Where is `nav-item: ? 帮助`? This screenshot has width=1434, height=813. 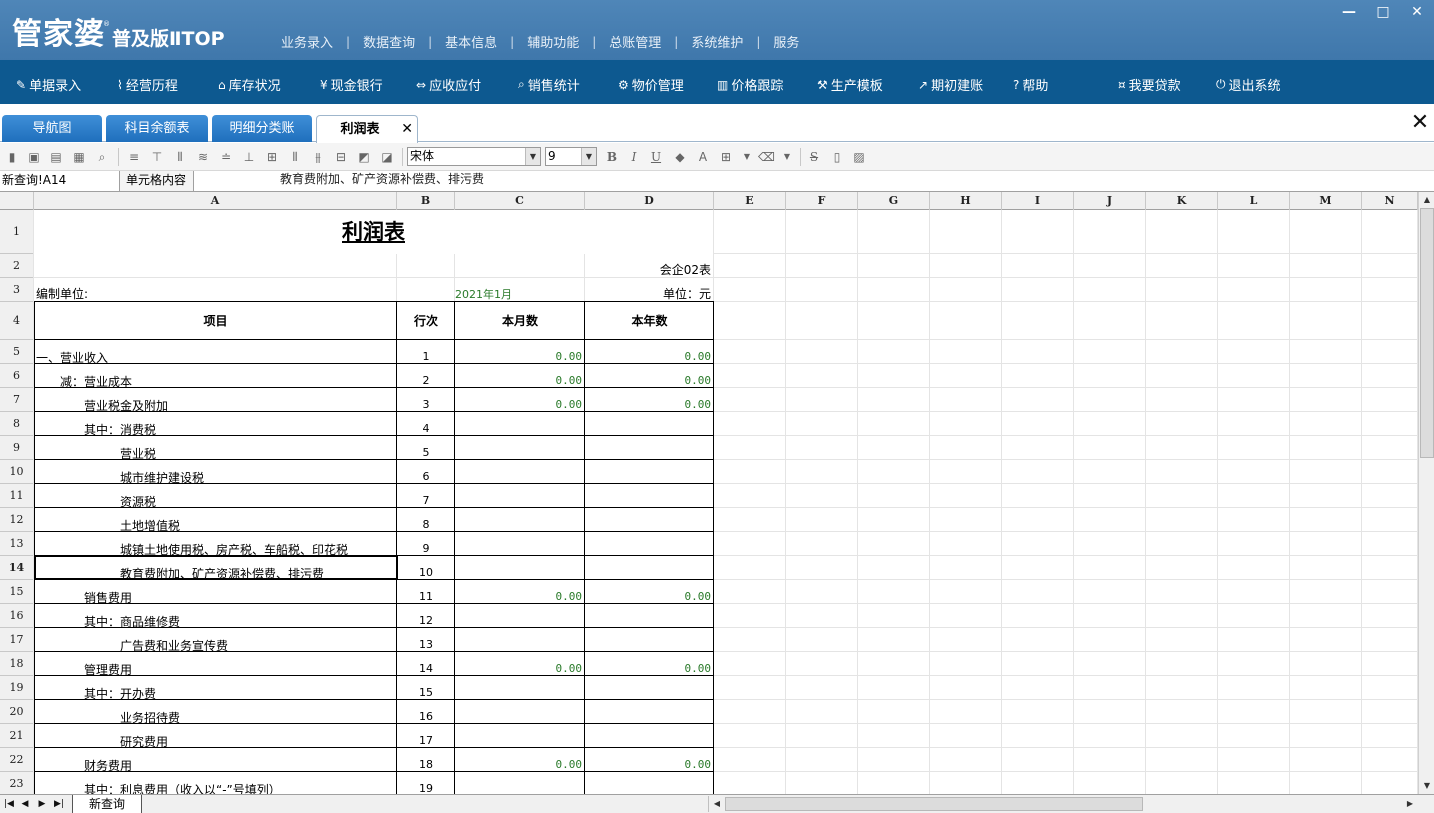 nav-item: ? 帮助 is located at coordinates (1030, 85).